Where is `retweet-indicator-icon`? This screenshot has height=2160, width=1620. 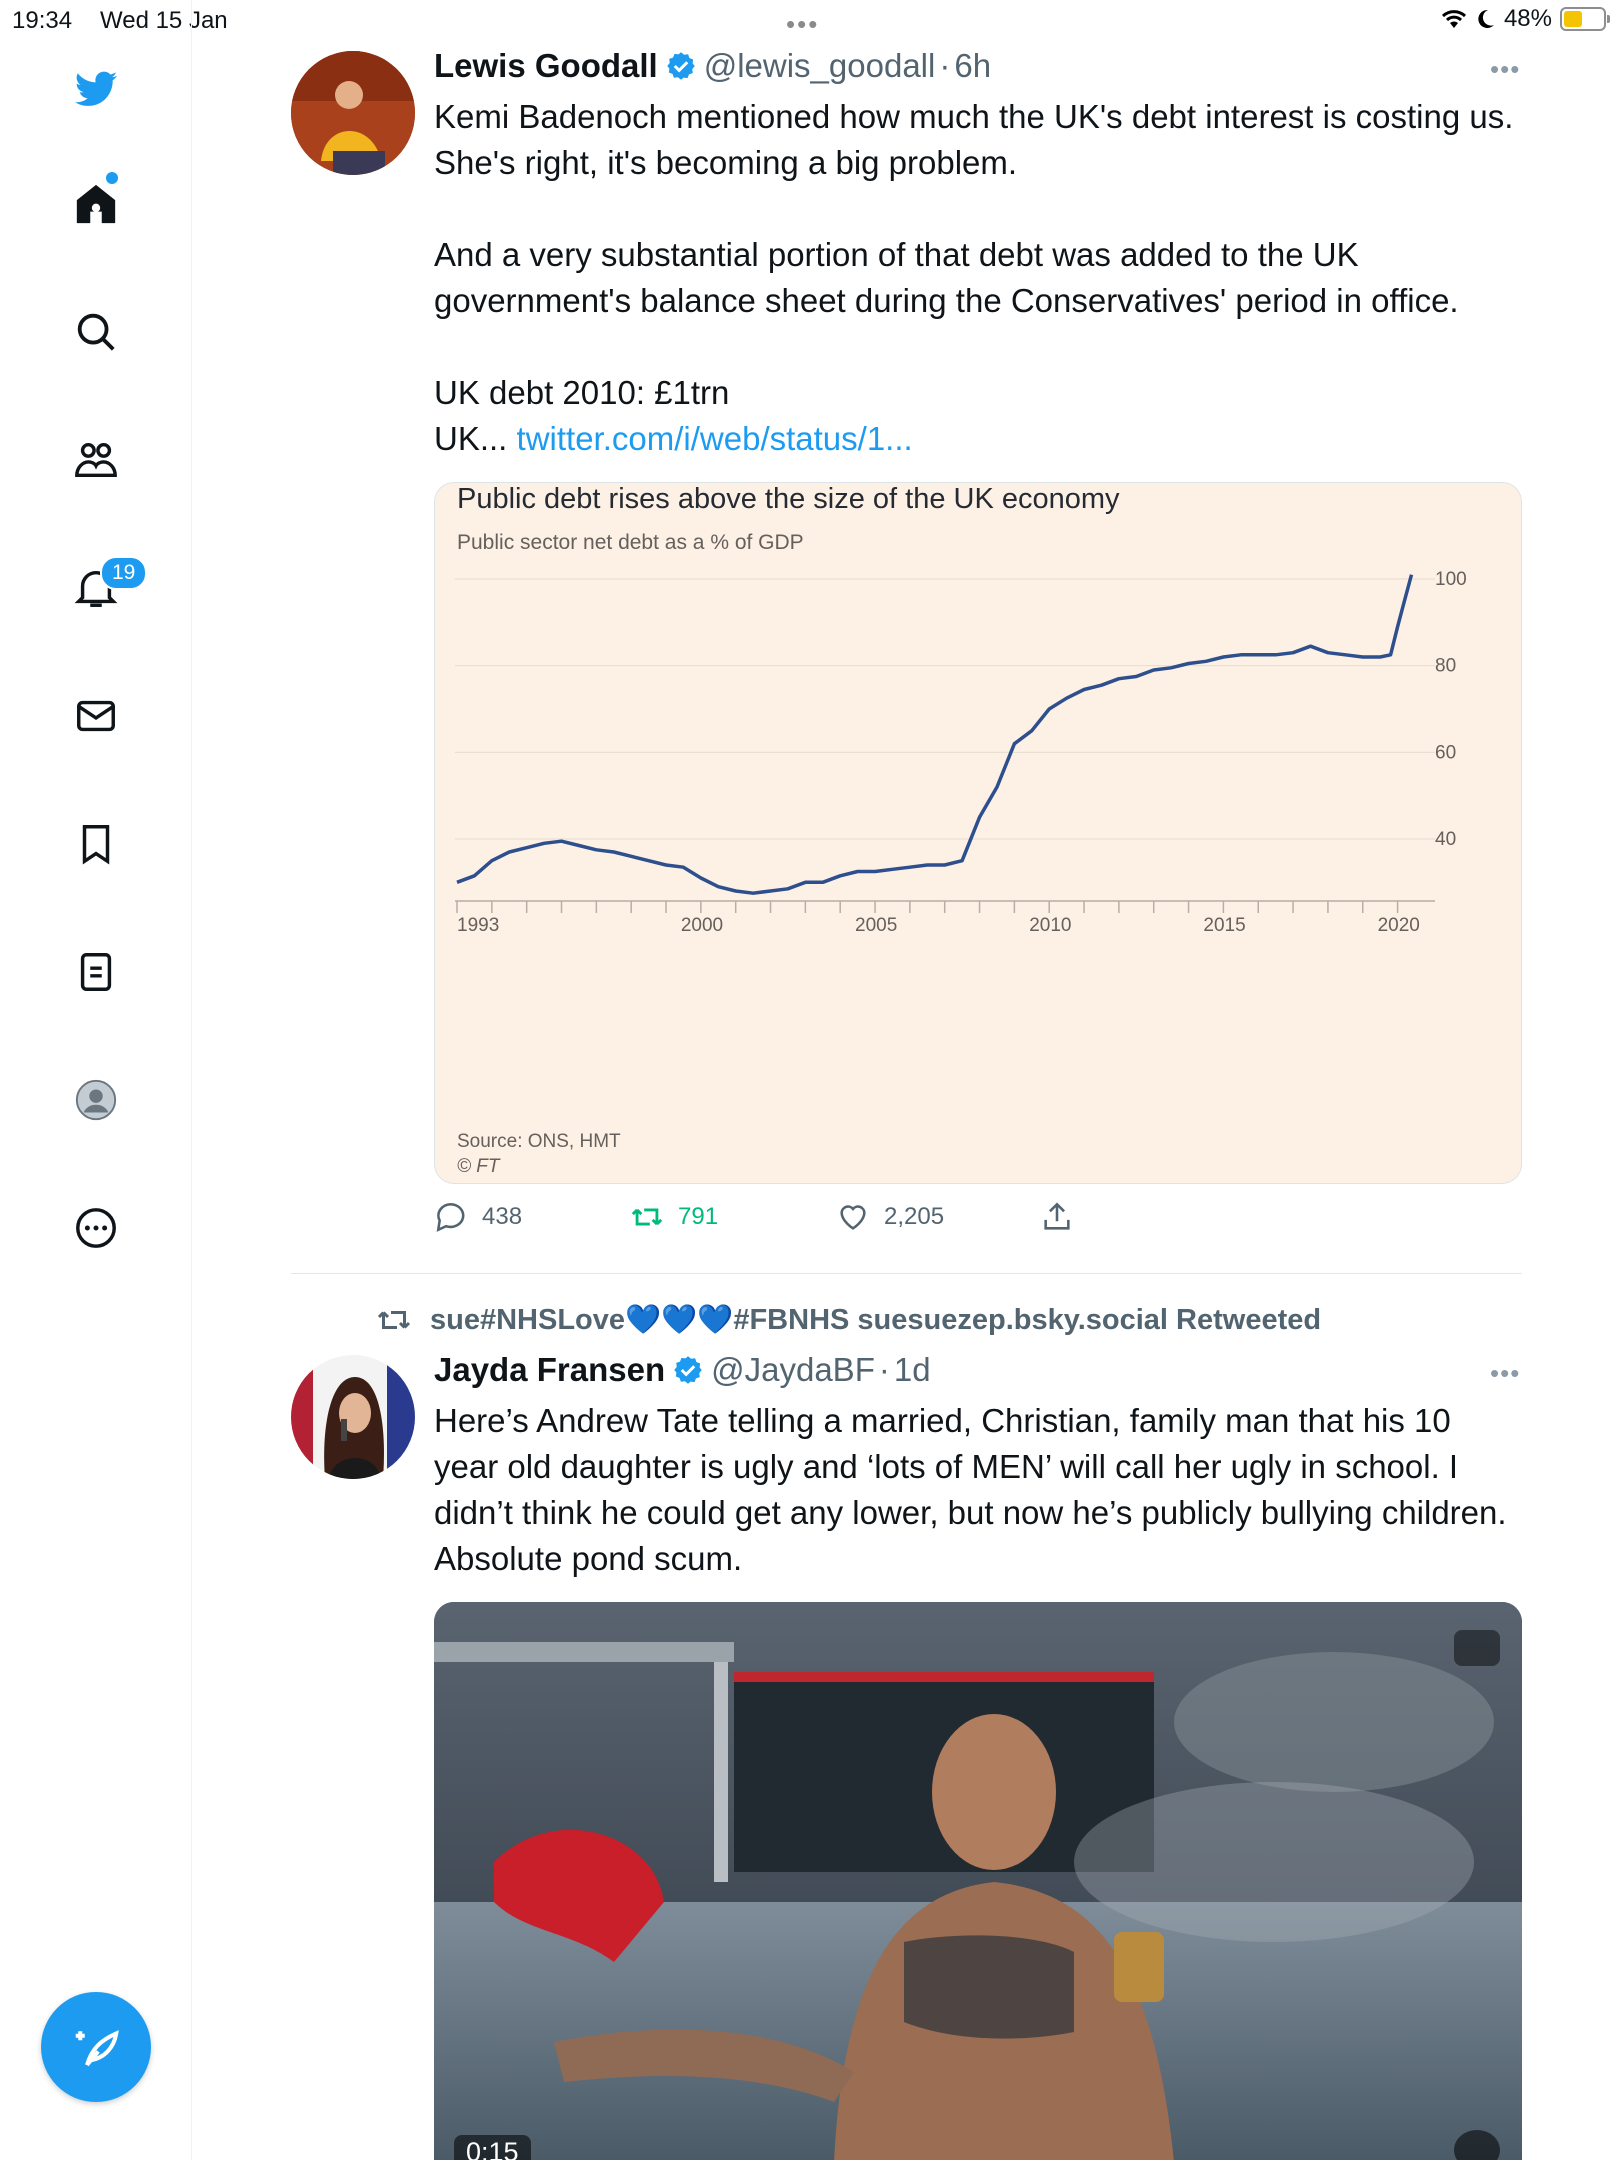
retweet-indicator-icon is located at coordinates (394, 1320).